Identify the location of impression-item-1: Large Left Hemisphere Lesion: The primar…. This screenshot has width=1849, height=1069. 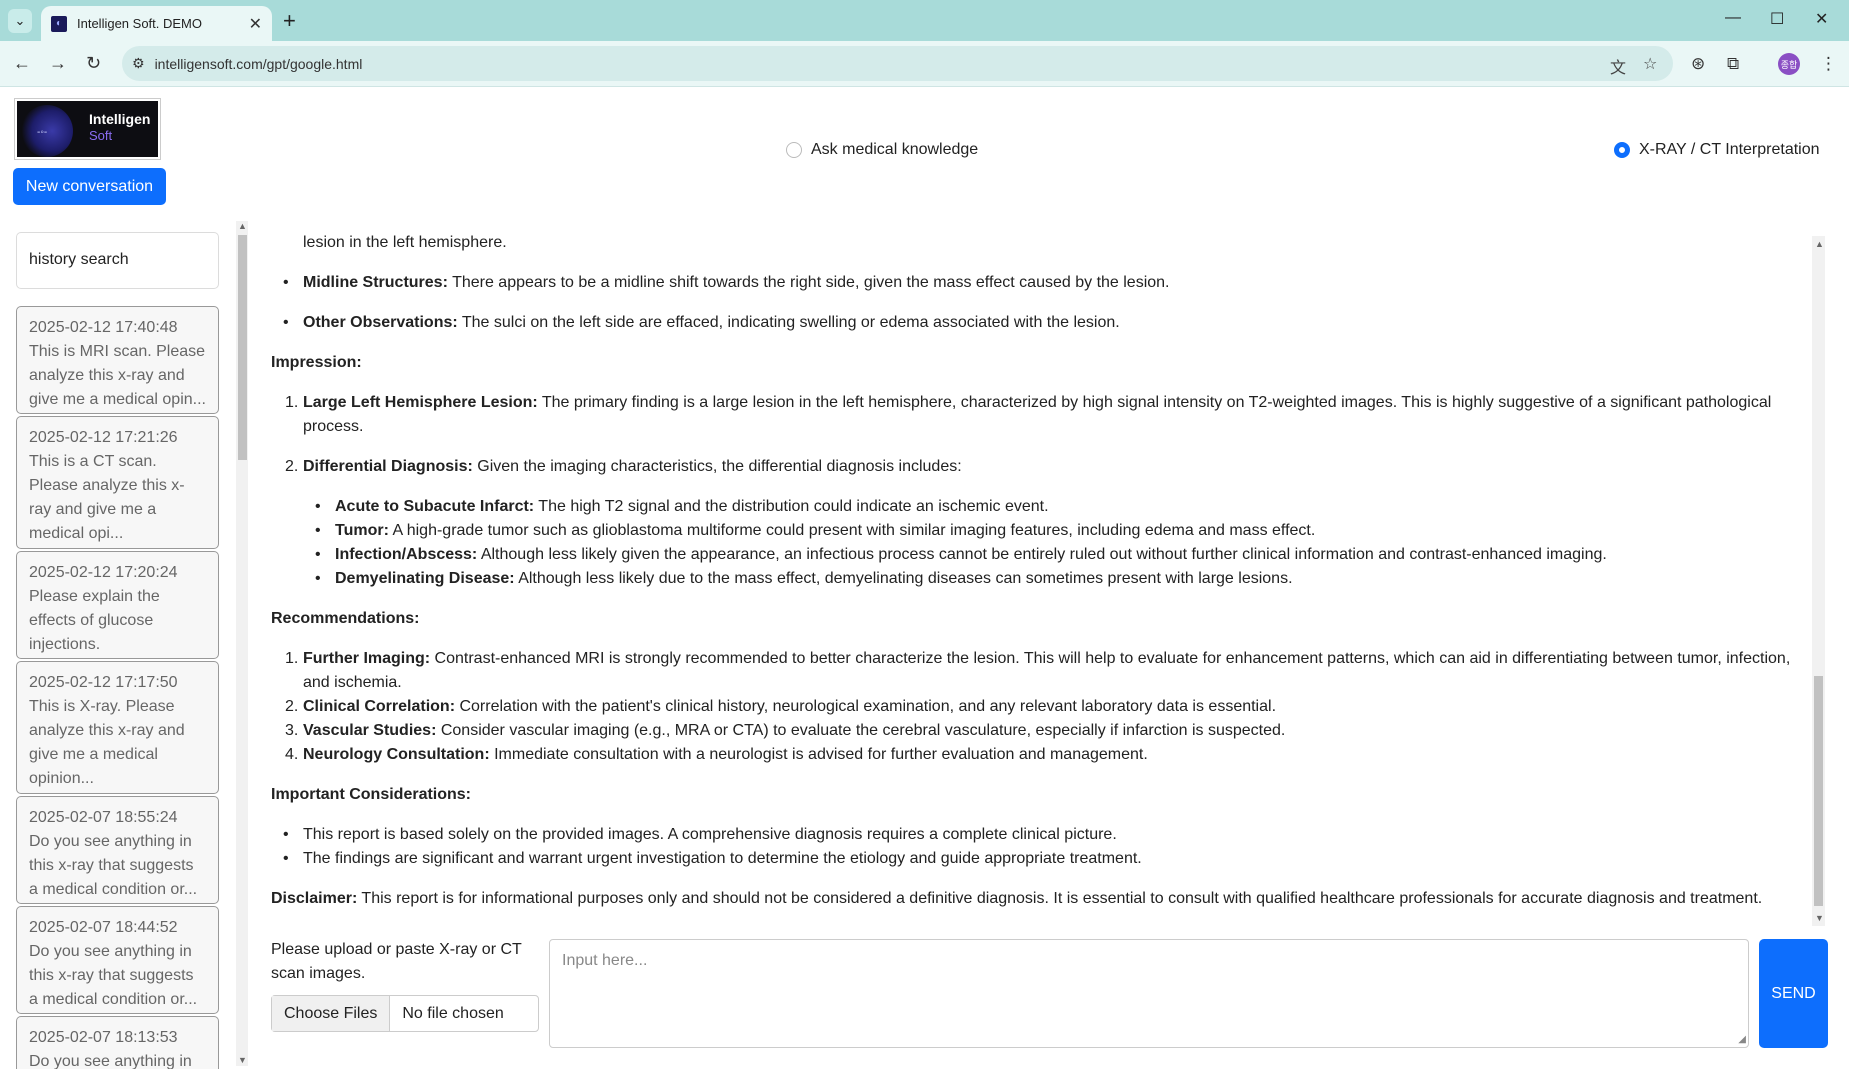
(1053, 403).